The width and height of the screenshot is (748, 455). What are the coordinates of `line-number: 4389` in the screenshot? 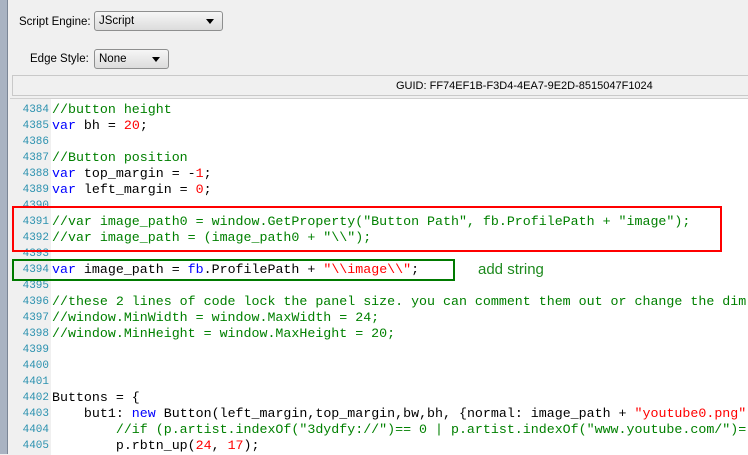 It's located at (35, 190).